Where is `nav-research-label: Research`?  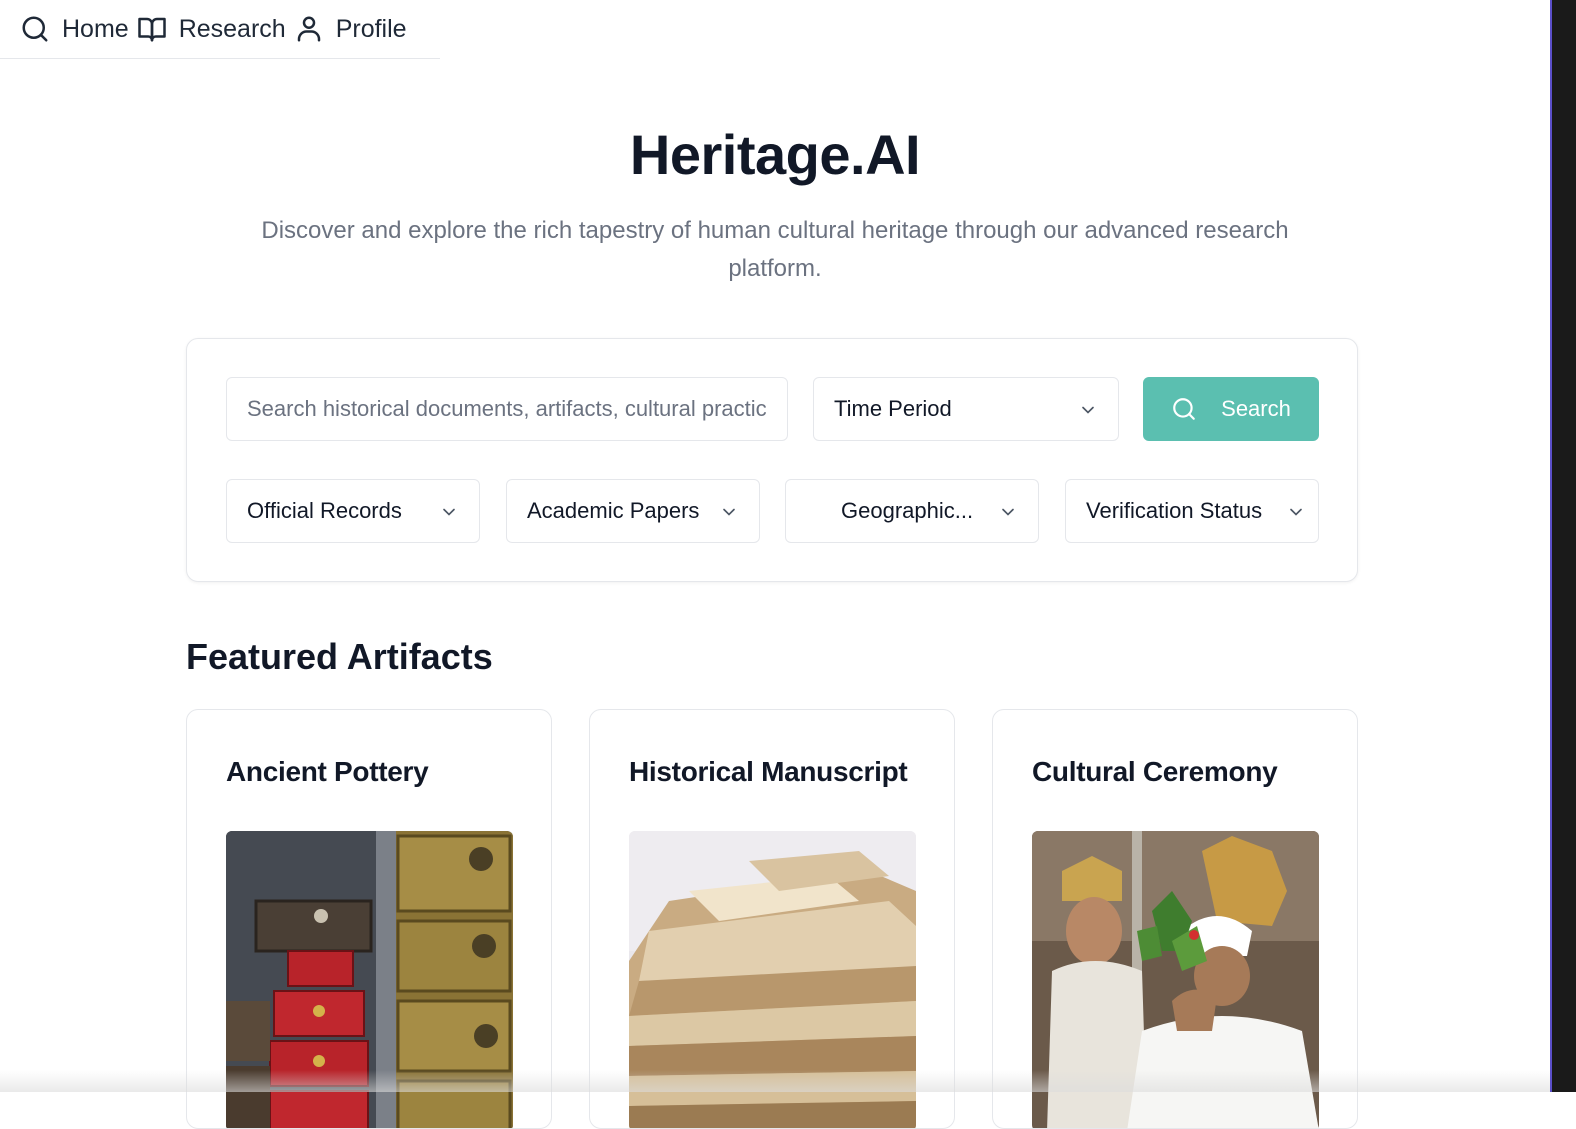
nav-research-label: Research is located at coordinates (232, 28).